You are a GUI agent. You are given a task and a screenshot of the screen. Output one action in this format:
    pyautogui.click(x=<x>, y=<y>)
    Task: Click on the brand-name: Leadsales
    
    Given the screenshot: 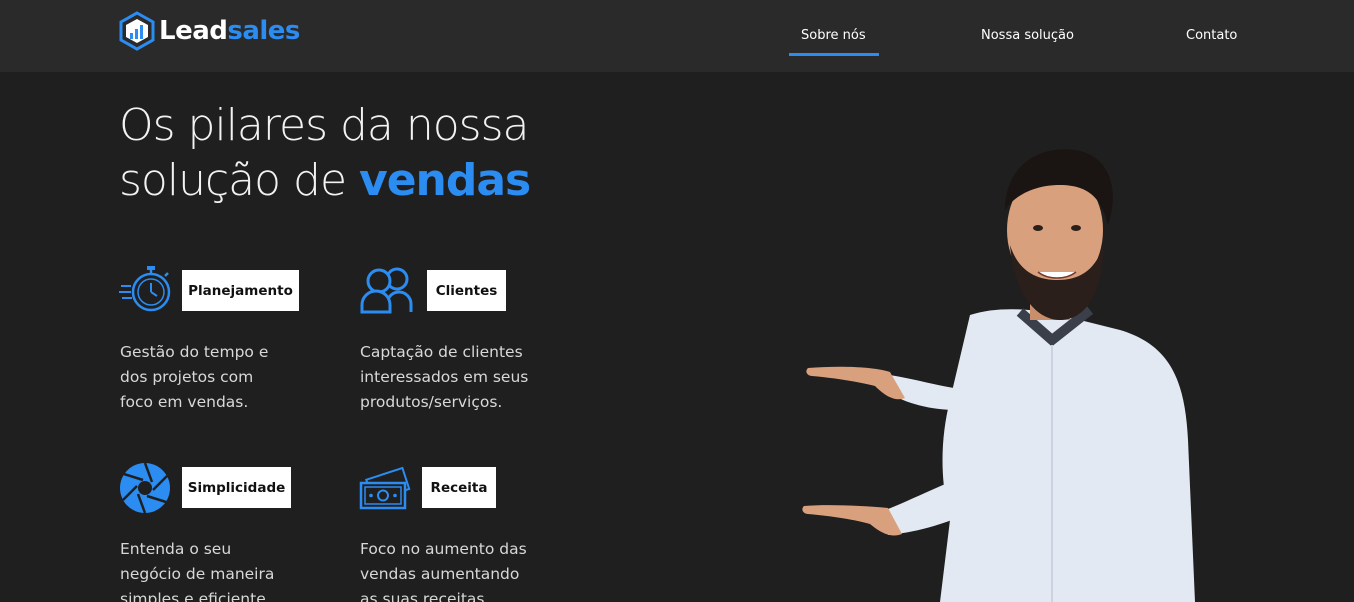 What is the action you would take?
    pyautogui.click(x=229, y=31)
    